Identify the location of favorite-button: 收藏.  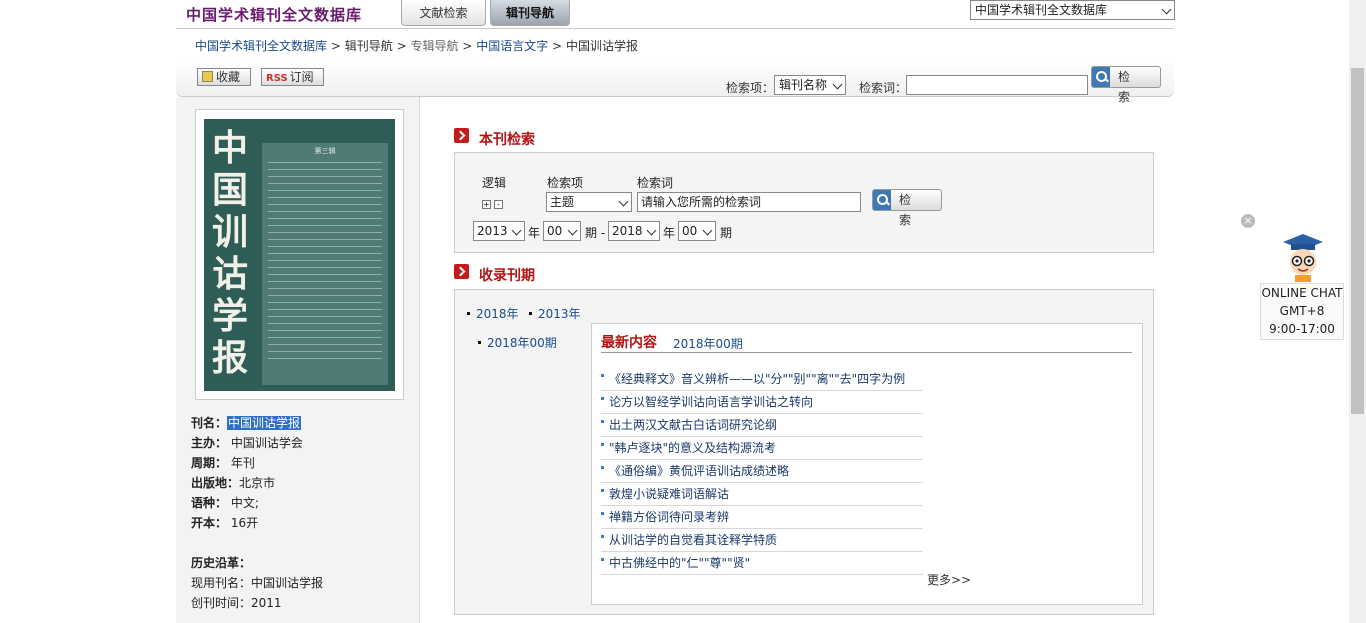
(224, 77).